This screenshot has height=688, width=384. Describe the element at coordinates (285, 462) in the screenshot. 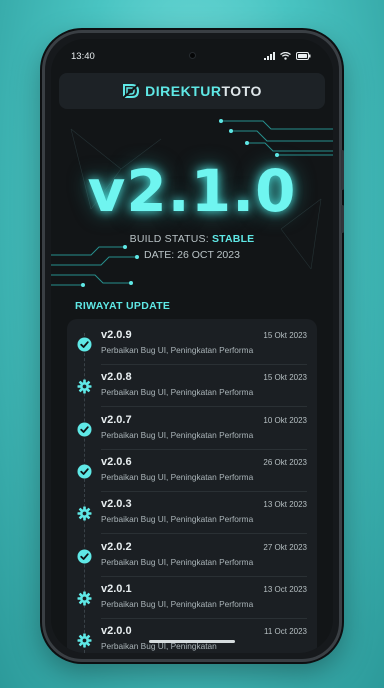

I see `update-date: 26 Okt 2023` at that location.